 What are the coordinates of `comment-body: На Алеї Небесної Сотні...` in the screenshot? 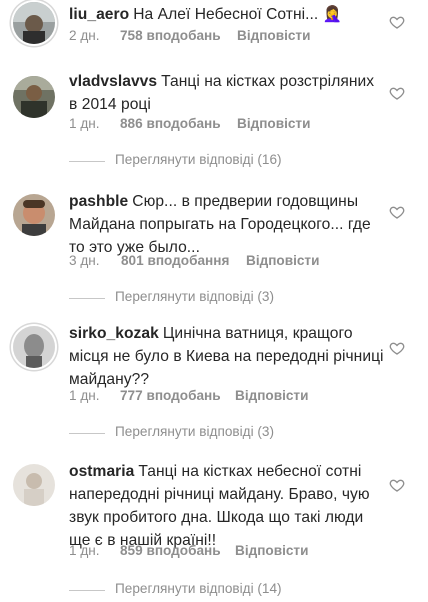 It's located at (226, 14).